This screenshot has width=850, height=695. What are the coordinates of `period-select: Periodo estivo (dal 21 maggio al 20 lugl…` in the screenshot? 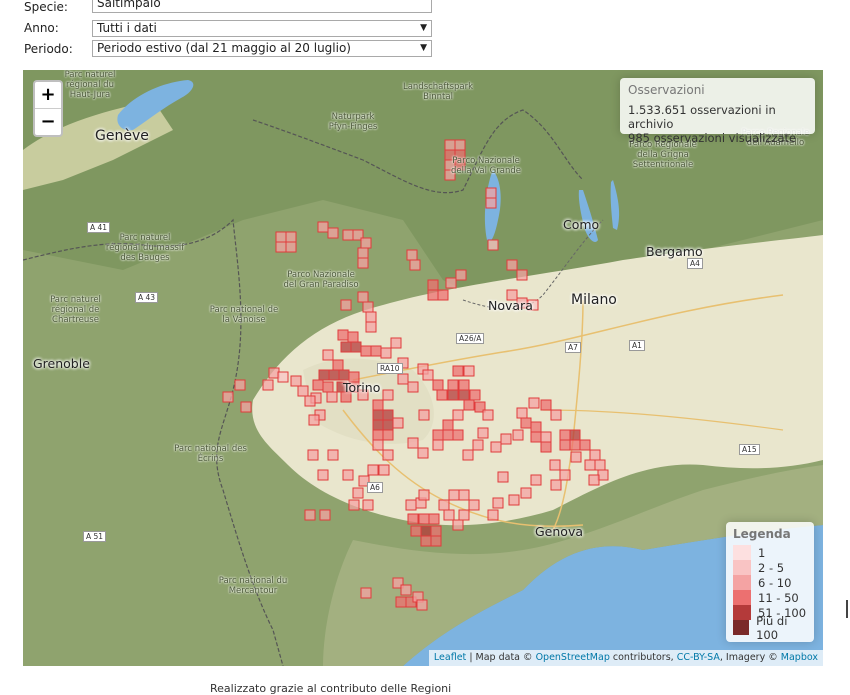 It's located at (262, 48).